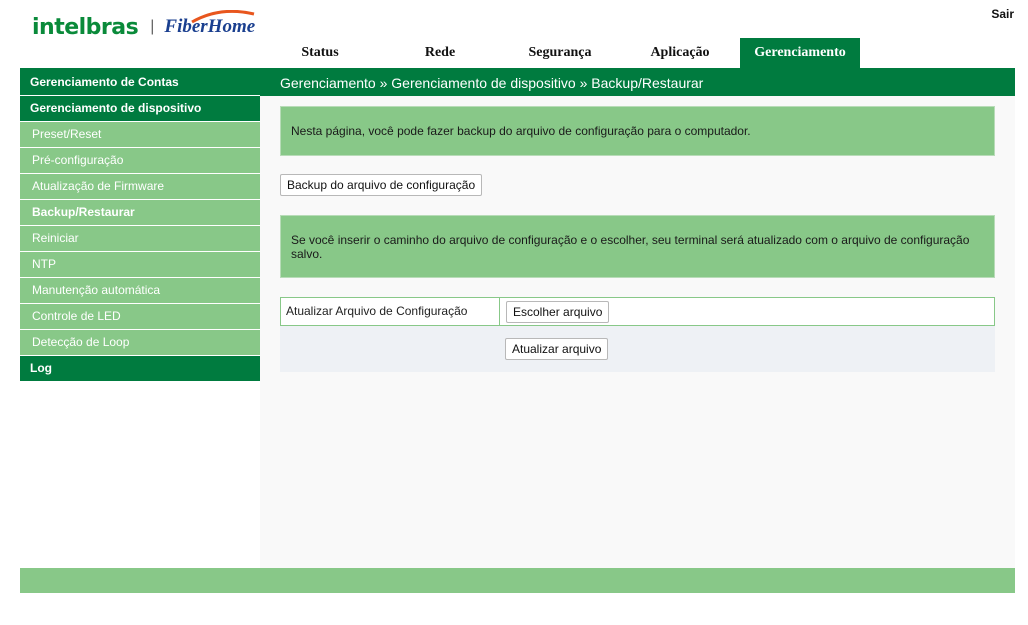 This screenshot has width=1028, height=625. Describe the element at coordinates (140, 187) in the screenshot. I see `sidebar-item-atualizacao-firmware: Atualização de Firmware` at that location.